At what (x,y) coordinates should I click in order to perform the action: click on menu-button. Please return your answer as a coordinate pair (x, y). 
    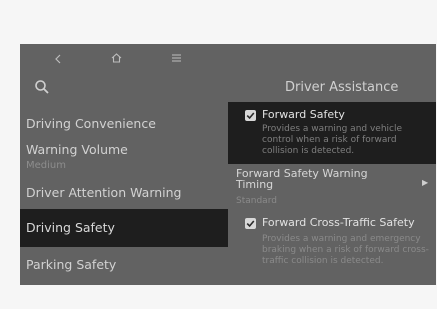
    Looking at the image, I should click on (176, 58).